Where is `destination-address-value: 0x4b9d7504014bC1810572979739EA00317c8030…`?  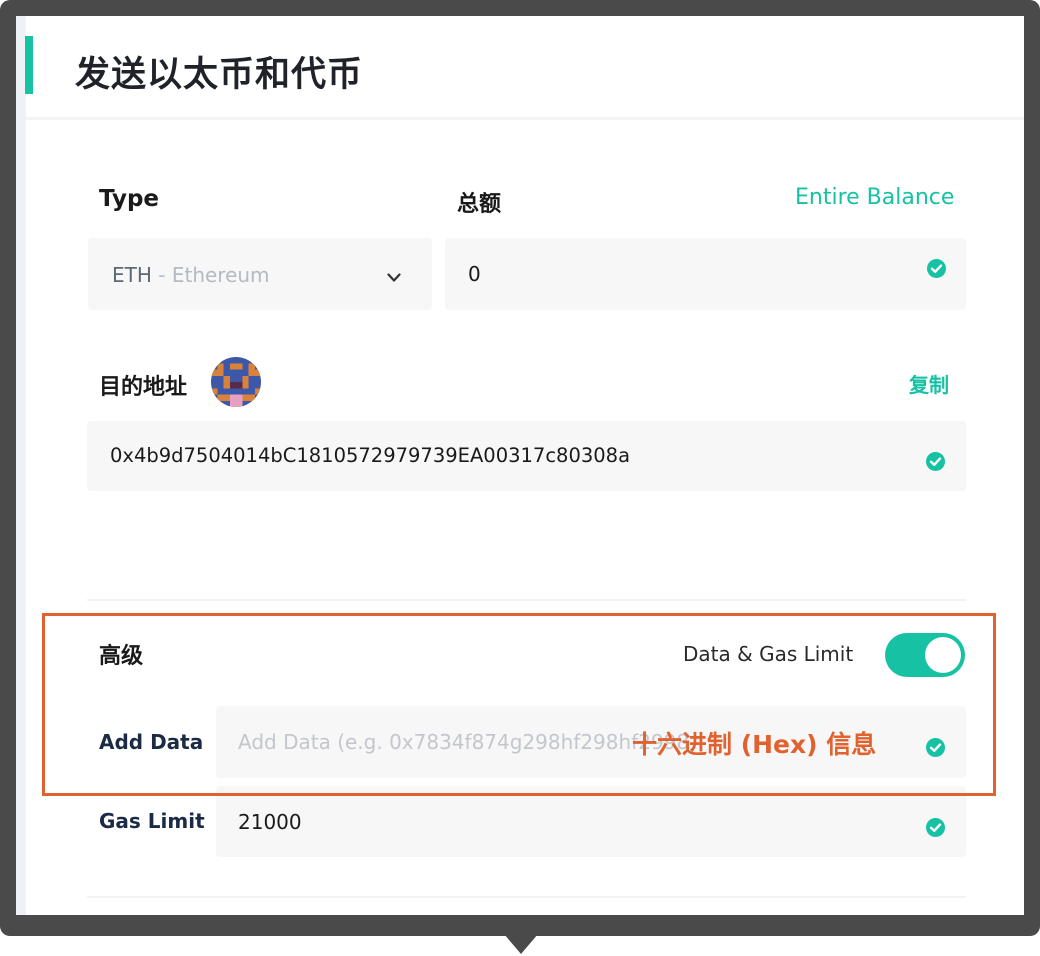 destination-address-value: 0x4b9d7504014bC1810572979739EA00317c8030… is located at coordinates (370, 455).